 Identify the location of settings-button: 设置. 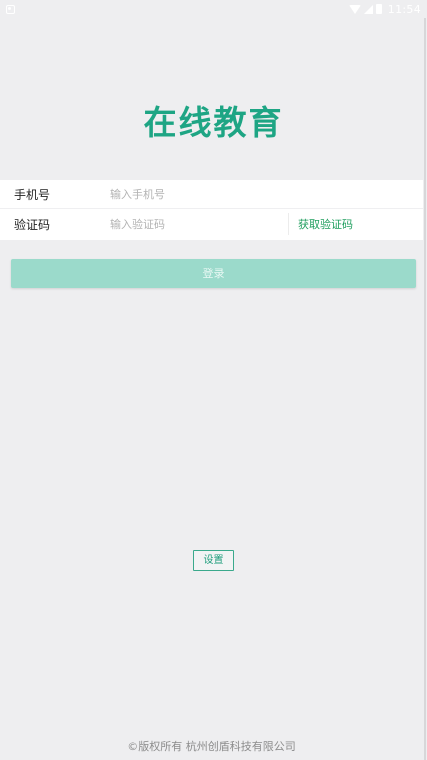
(213, 560).